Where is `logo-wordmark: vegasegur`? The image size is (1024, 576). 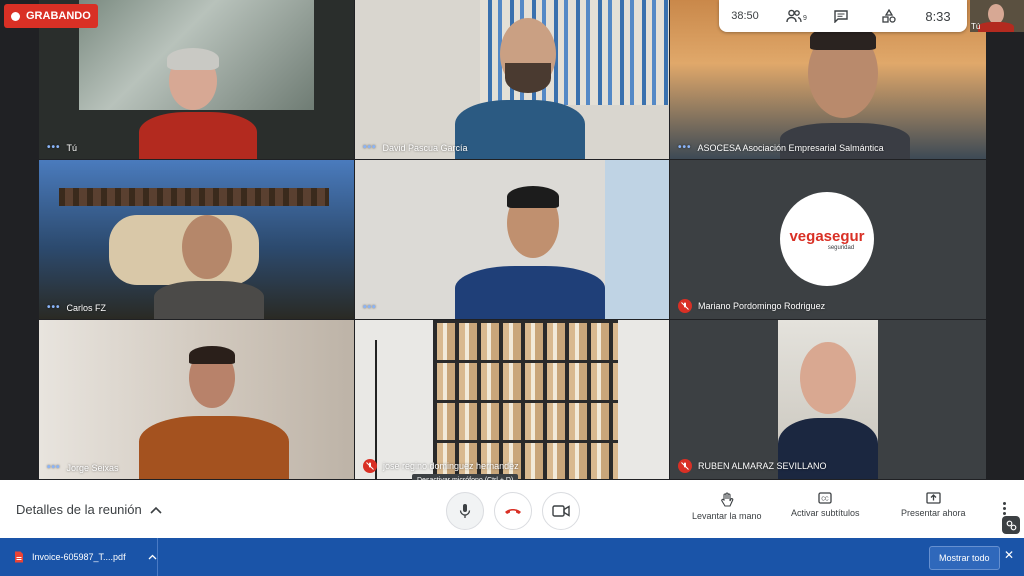
logo-wordmark: vegasegur is located at coordinates (827, 236).